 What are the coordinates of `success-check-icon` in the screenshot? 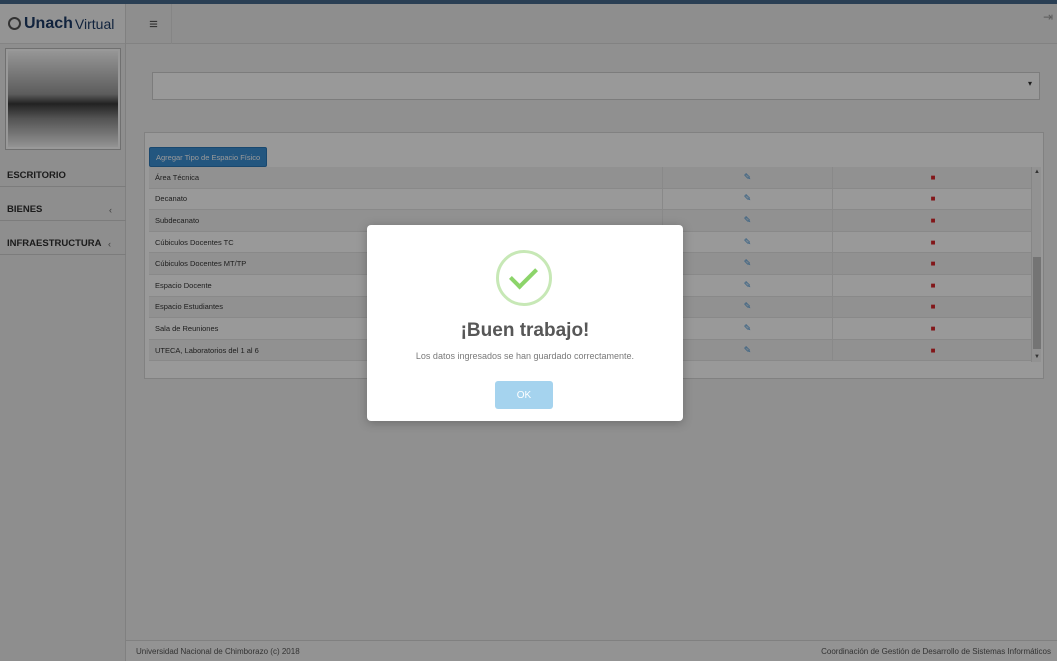 It's located at (524, 278).